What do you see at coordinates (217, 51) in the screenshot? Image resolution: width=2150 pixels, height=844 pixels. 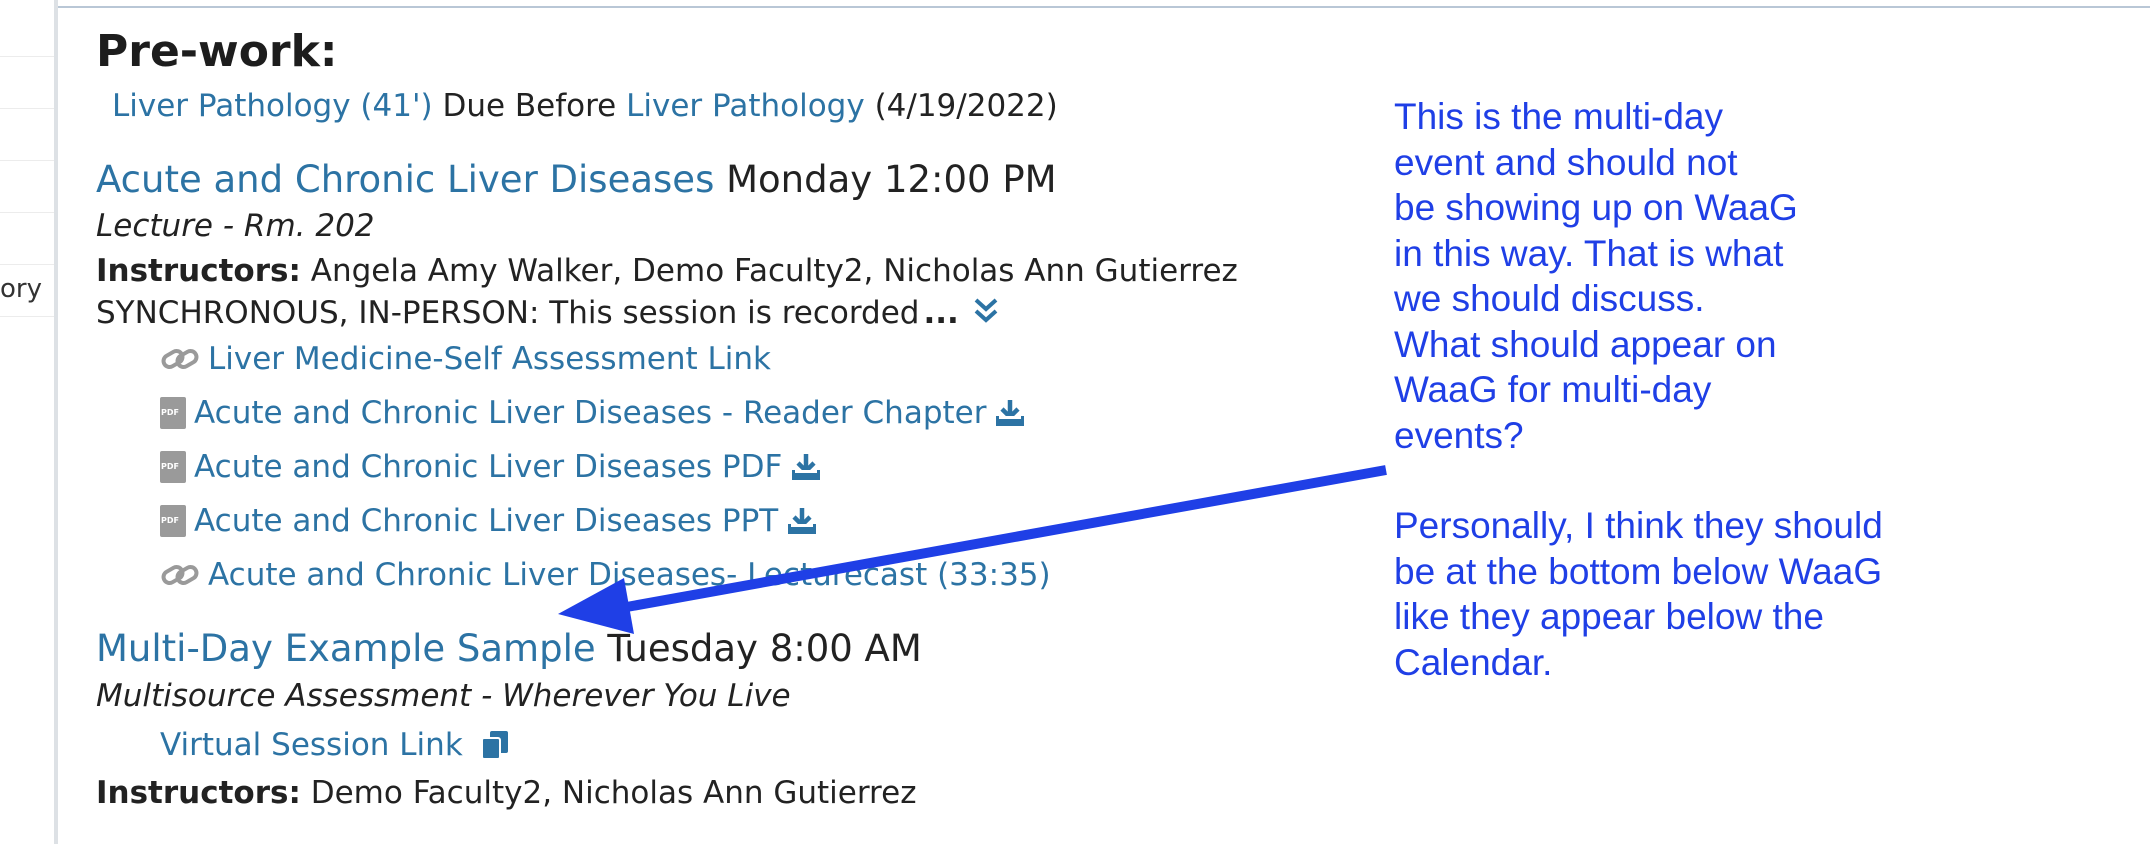 I see `prework-heading: Pre-work:` at bounding box center [217, 51].